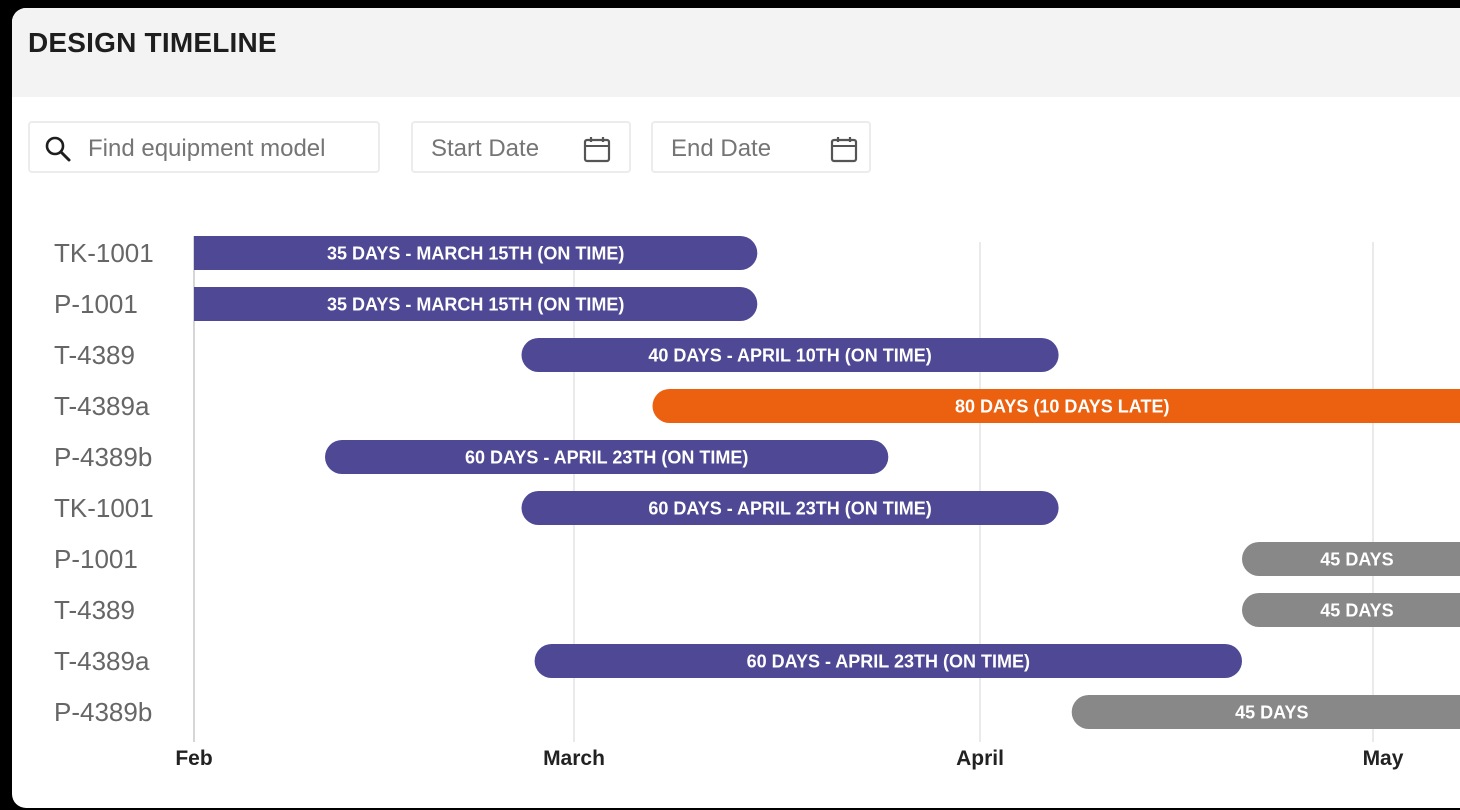 This screenshot has height=810, width=1460. What do you see at coordinates (193, 758) in the screenshot?
I see `axis-tick-label: Feb` at bounding box center [193, 758].